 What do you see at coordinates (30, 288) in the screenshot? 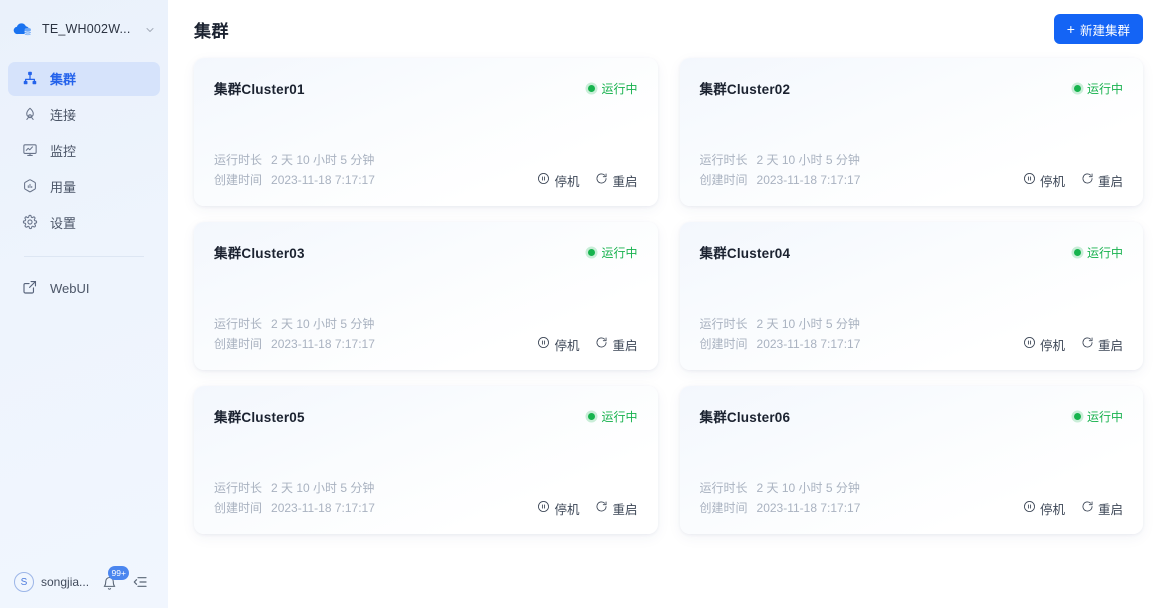
I see `external-link-icon` at bounding box center [30, 288].